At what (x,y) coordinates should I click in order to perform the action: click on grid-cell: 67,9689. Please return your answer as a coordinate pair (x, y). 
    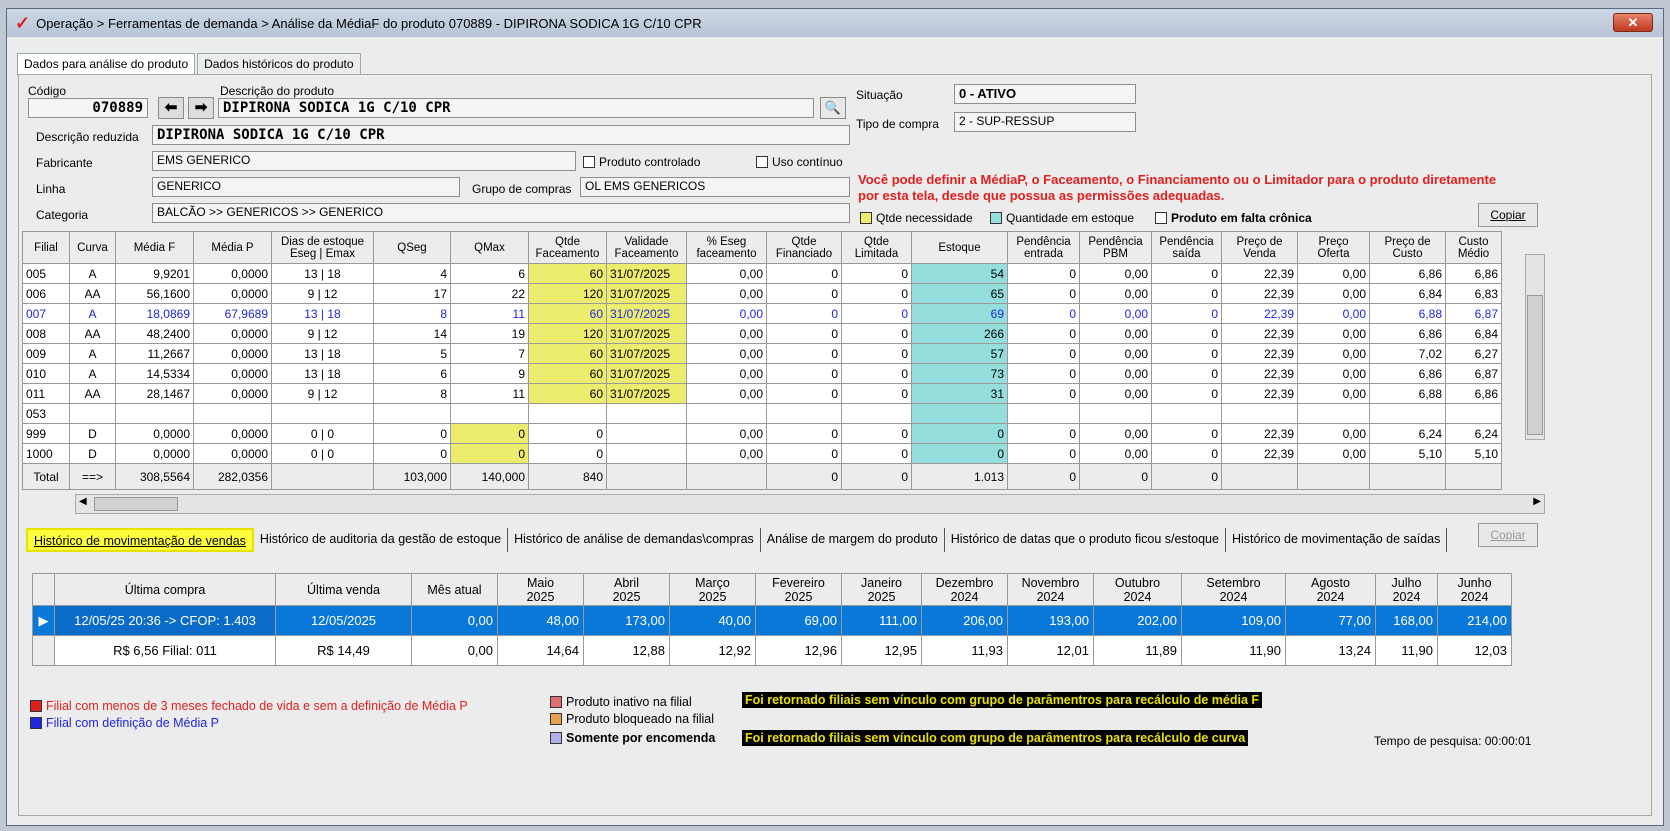
    Looking at the image, I should click on (232, 313).